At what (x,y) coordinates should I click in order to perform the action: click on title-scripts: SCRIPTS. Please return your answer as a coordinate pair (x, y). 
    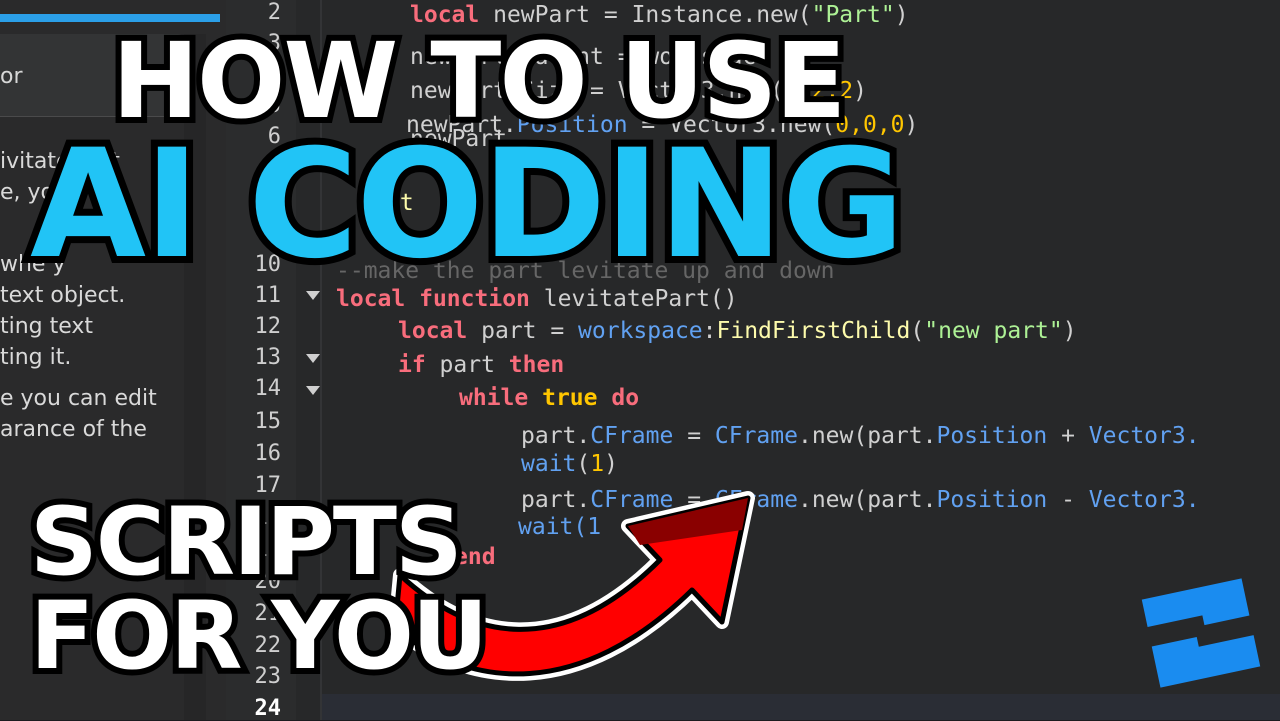
    Looking at the image, I should click on (246, 542).